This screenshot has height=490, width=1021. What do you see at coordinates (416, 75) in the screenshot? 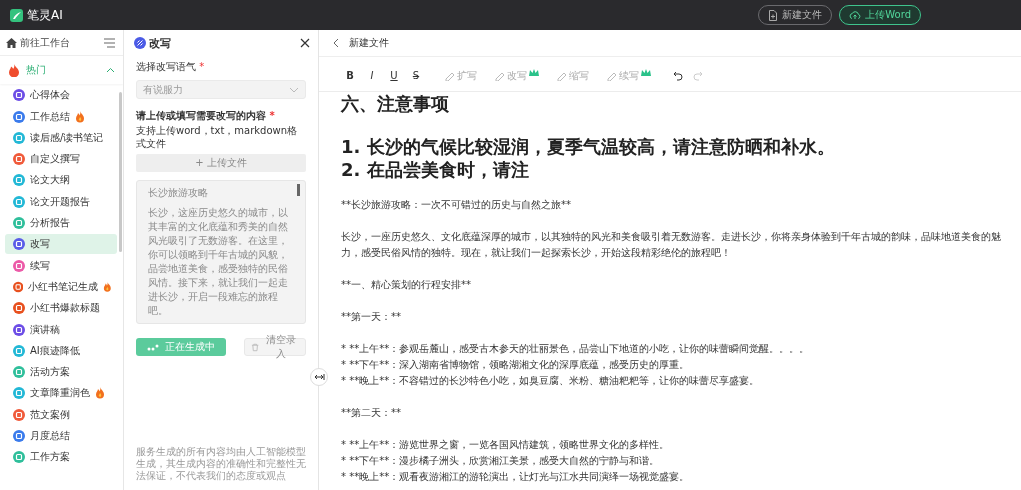
I see `strike-button: S` at bounding box center [416, 75].